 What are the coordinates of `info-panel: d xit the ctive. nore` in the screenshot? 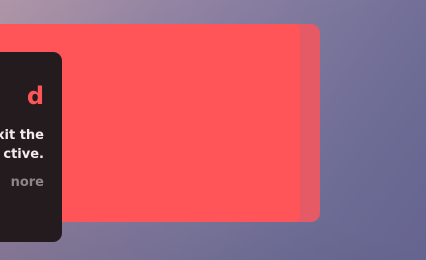 It's located at (31, 147).